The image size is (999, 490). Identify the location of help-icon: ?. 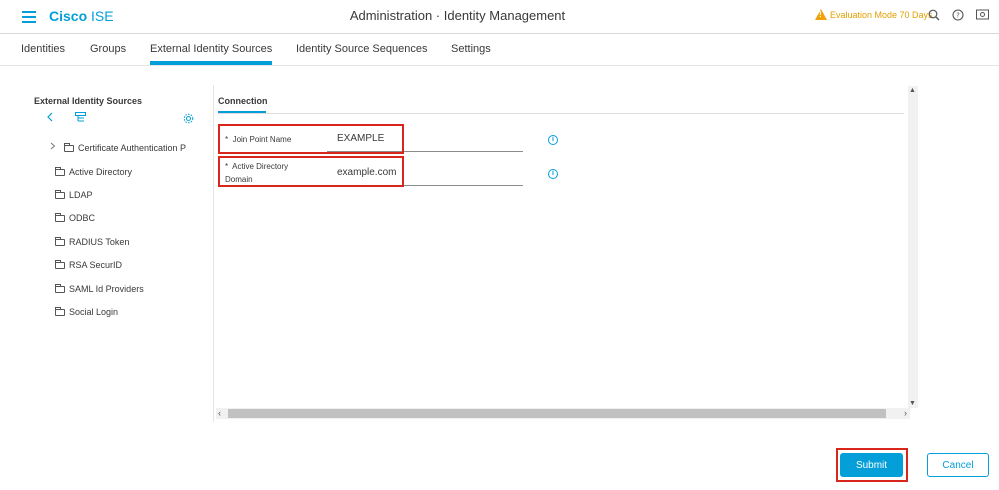
(958, 16).